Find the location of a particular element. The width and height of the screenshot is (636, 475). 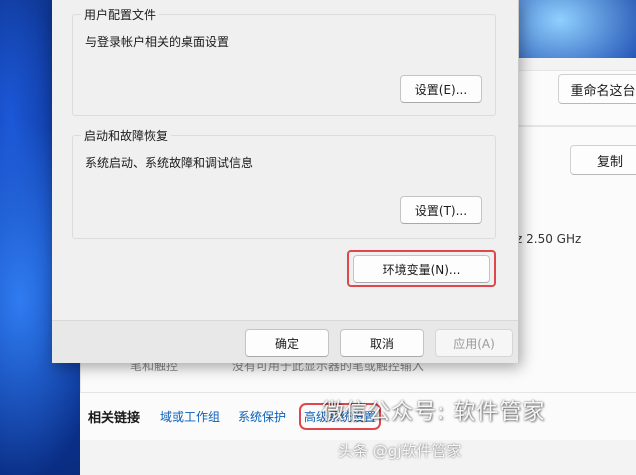

user-profiles-description: 与登录帐户相关的桌面设置 is located at coordinates (157, 42).